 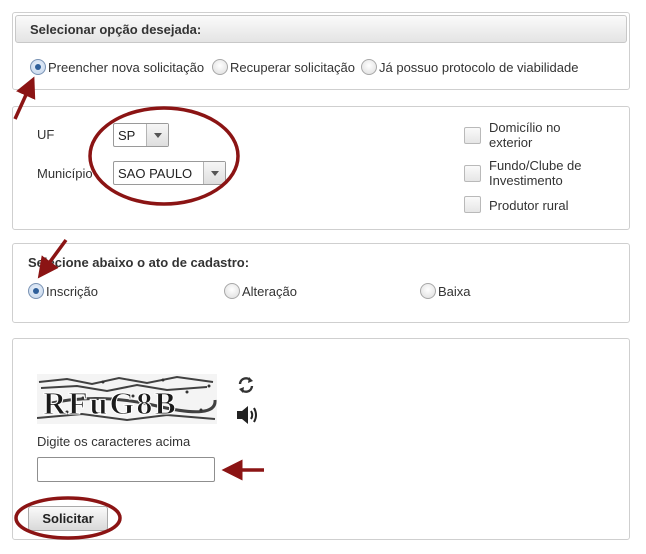 I want to click on option-panel: Selecionar opção desejada:, so click(x=321, y=51).